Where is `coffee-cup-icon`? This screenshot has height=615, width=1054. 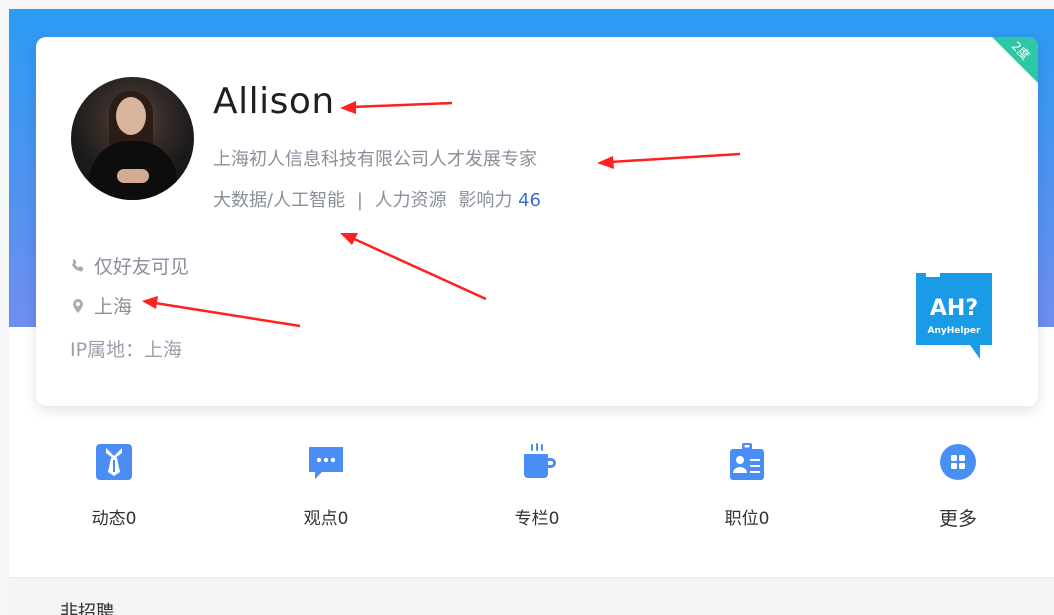 coffee-cup-icon is located at coordinates (540, 460).